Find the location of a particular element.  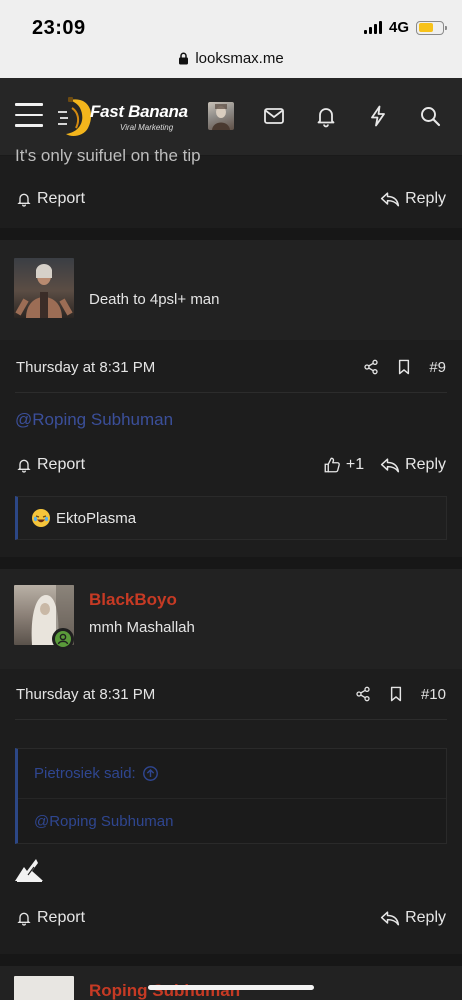

post-10-meta: Thursday at 8:31 PM #10 is located at coordinates (231, 694).